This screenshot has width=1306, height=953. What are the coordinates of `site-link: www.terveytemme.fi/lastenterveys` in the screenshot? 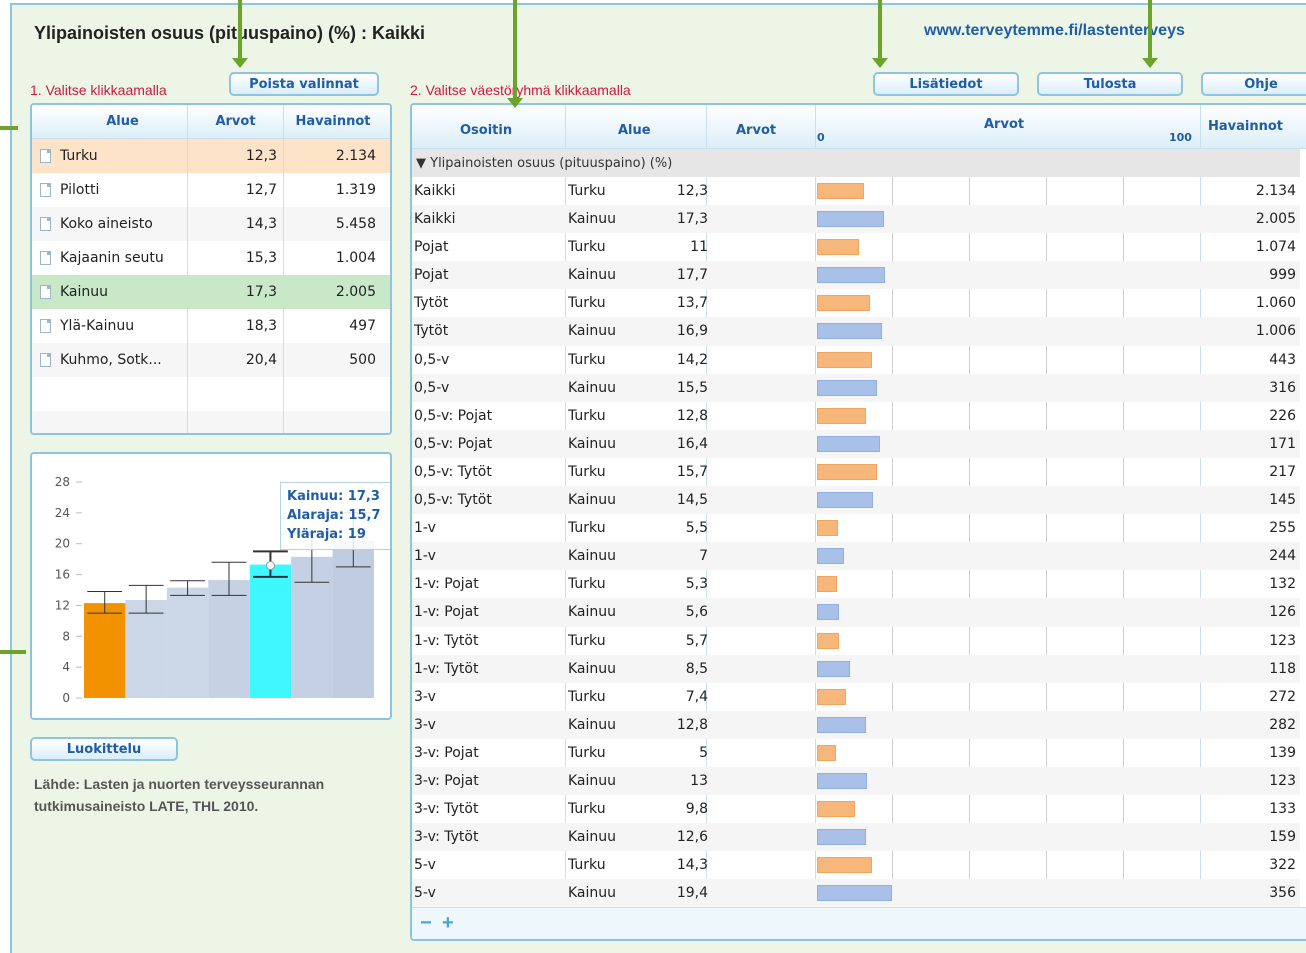 It's located at (1054, 31).